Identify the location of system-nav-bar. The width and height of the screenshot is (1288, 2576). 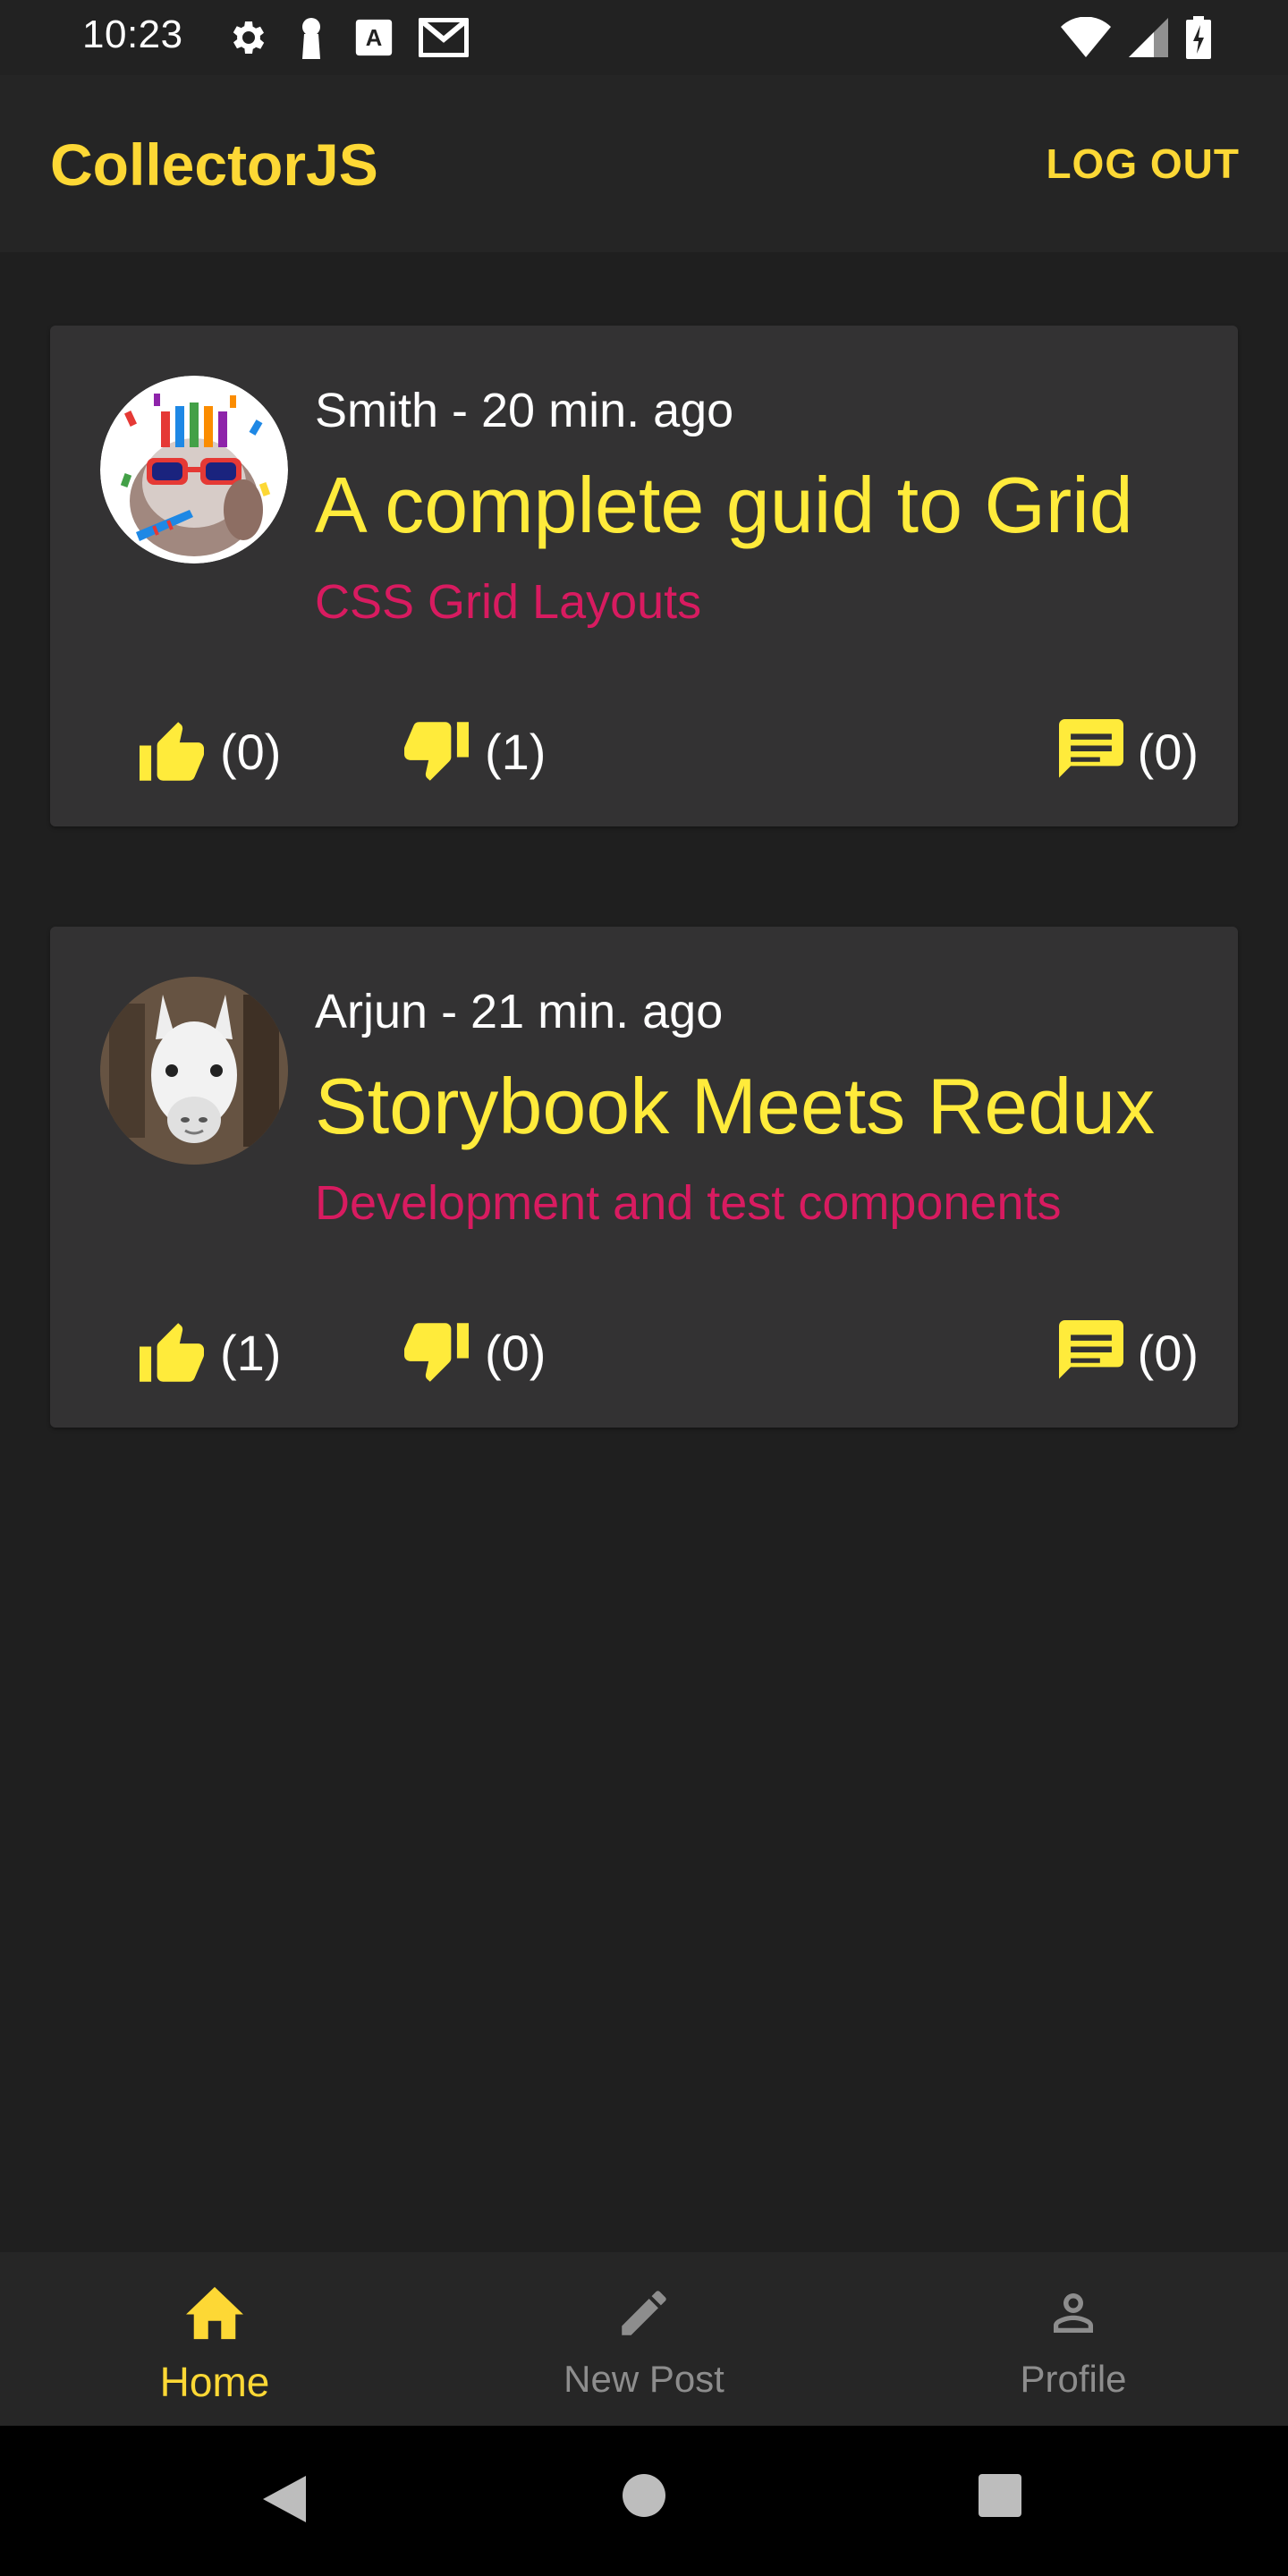
(644, 2501).